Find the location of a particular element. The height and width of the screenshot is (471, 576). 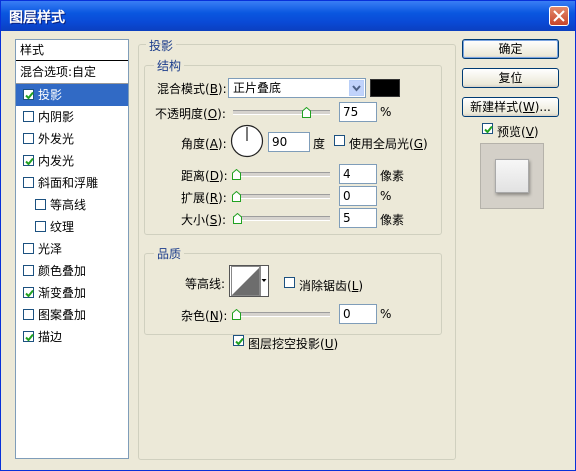

blend-mode-value: 正片叠底 is located at coordinates (257, 88).